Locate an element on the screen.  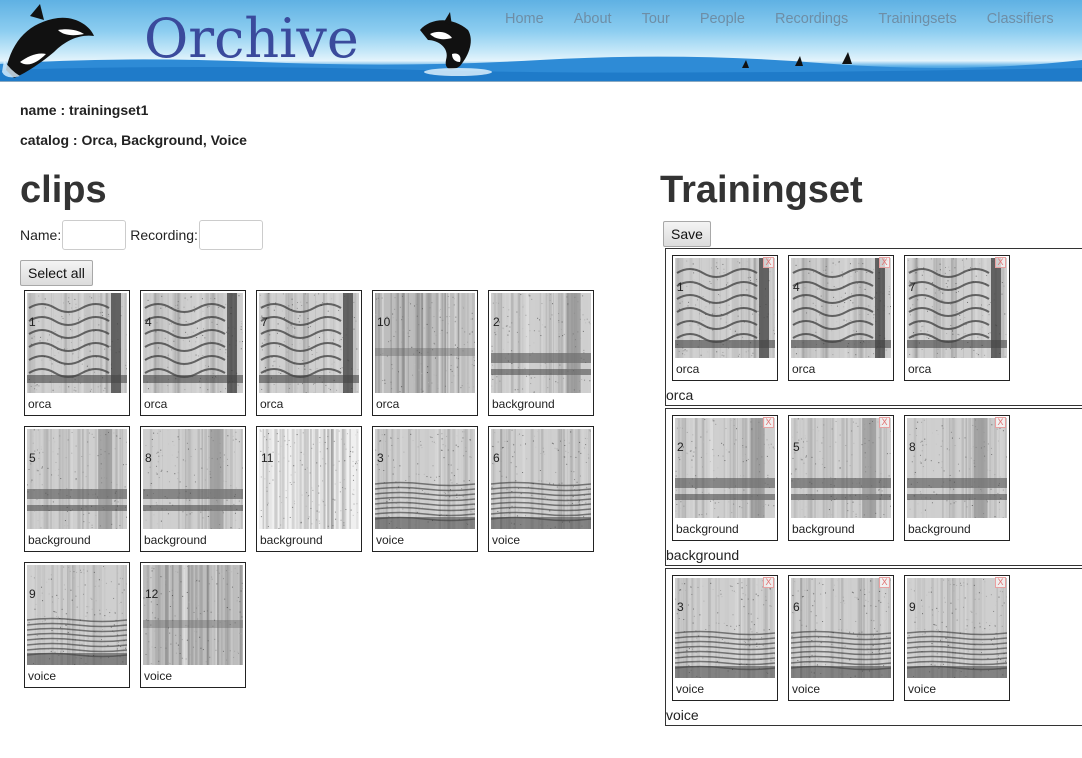
trainingset-group-orca: 1 orca X 4 orca X 7 orca X orca is located at coordinates (873, 327).